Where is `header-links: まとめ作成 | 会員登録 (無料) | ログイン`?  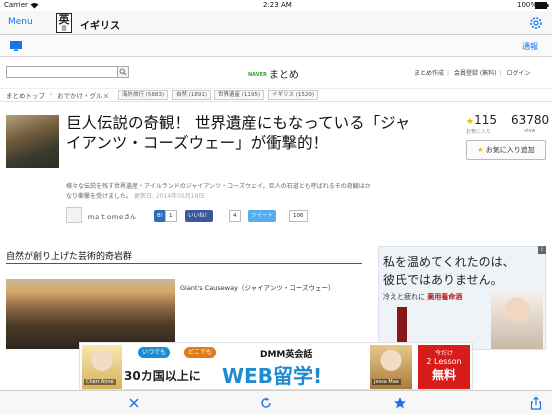
header-links: まとめ作成 | 会員登録 (無料) | ログイン is located at coordinates (472, 73).